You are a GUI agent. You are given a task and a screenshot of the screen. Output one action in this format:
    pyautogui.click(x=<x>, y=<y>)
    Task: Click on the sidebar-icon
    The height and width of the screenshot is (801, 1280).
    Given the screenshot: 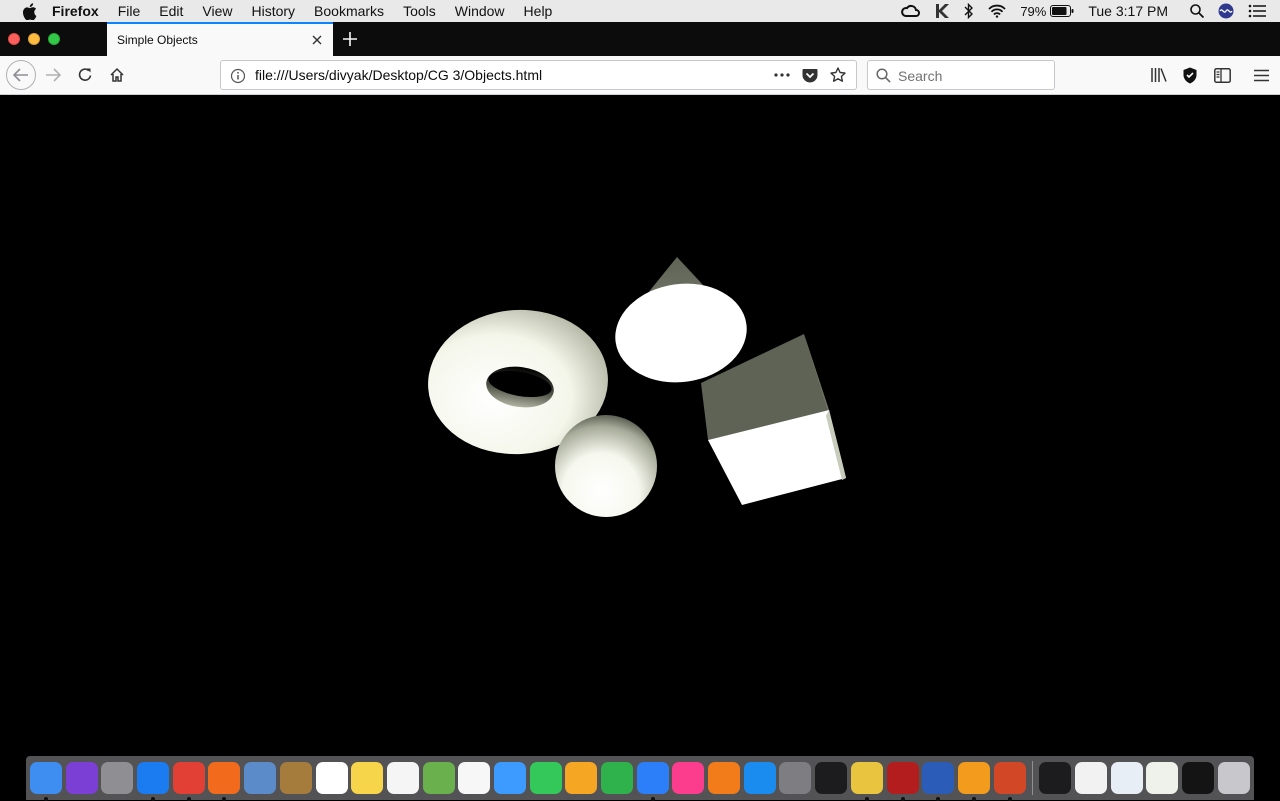 What is the action you would take?
    pyautogui.click(x=1222, y=75)
    